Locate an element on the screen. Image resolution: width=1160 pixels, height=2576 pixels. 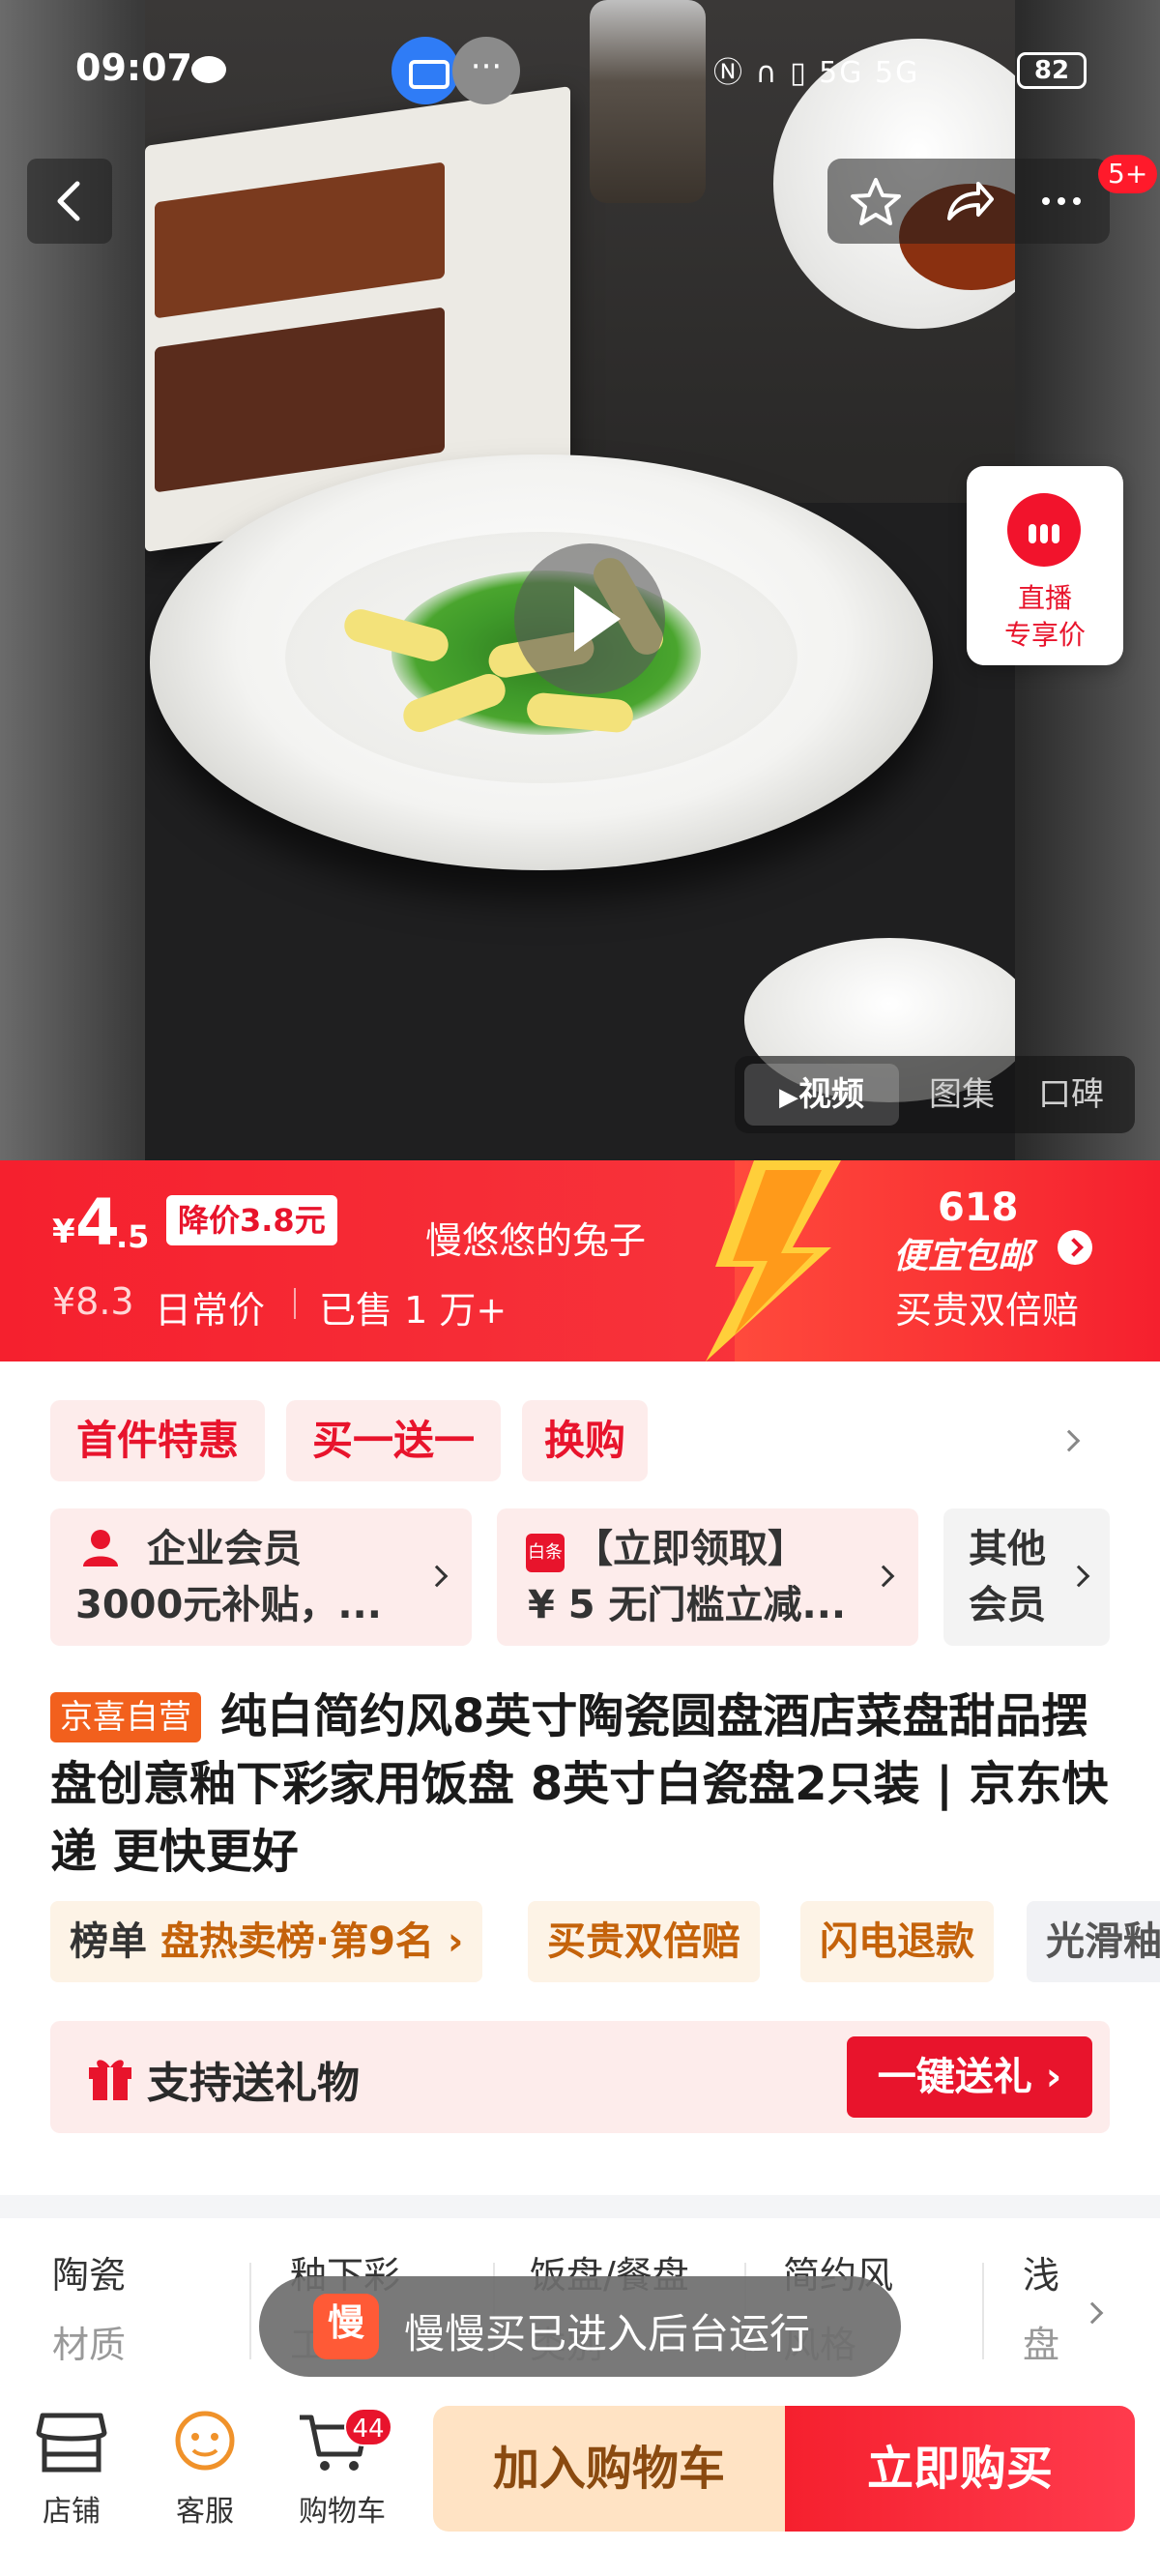
other-member-line2: 会员 is located at coordinates (1008, 1605).